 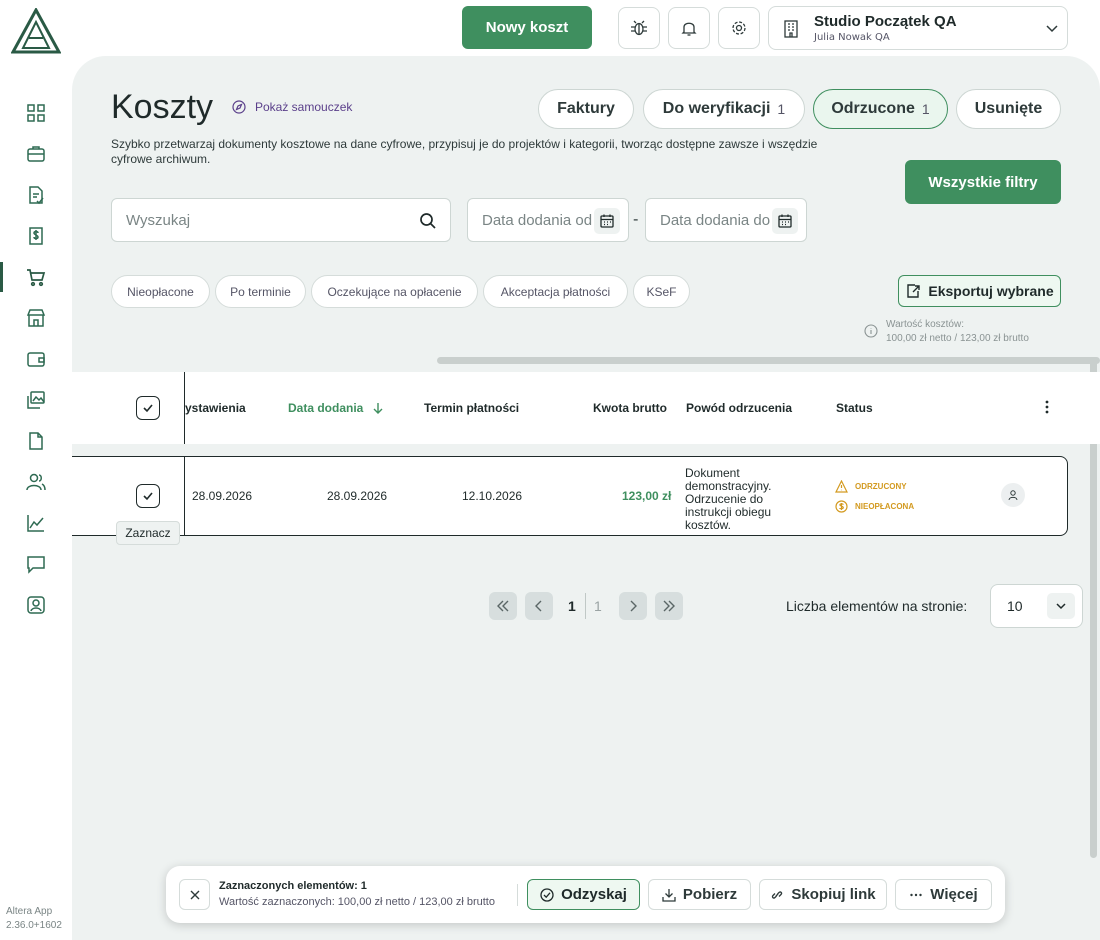 What do you see at coordinates (517, 895) in the screenshot?
I see `divider` at bounding box center [517, 895].